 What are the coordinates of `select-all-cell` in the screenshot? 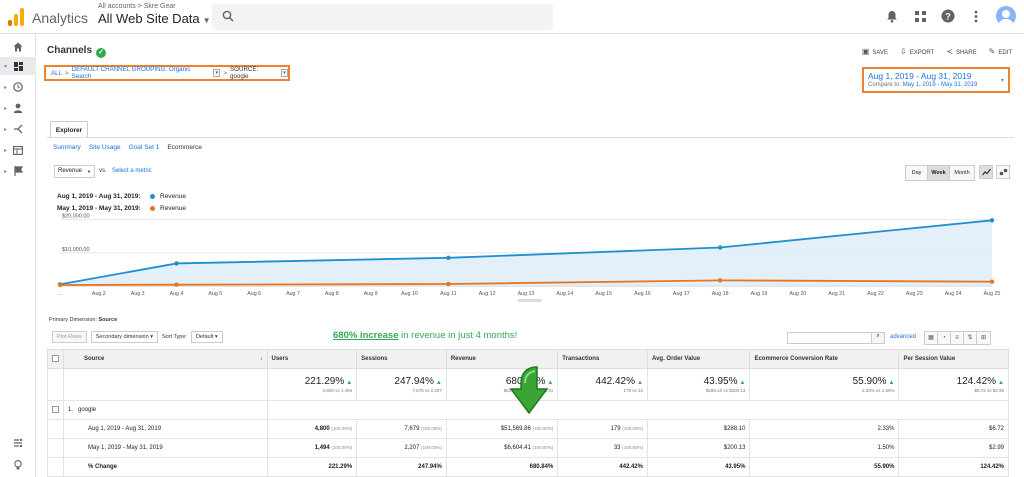 It's located at (55, 359).